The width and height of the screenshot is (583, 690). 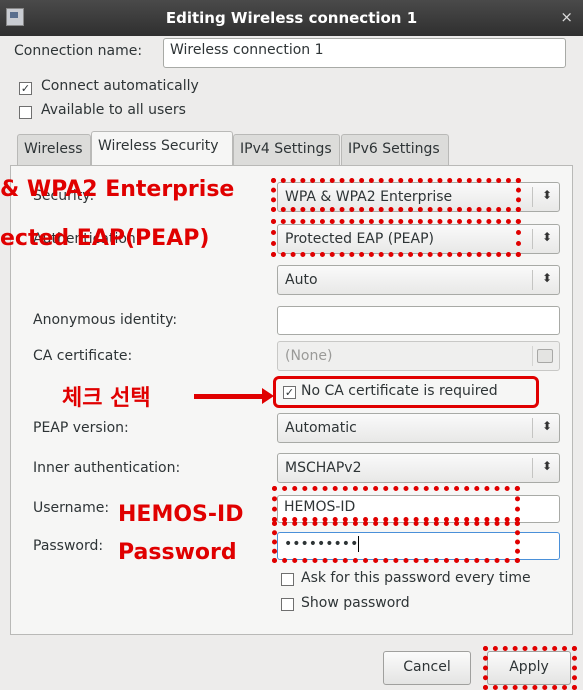 I want to click on connection-name-label: Connection name:, so click(x=78, y=51).